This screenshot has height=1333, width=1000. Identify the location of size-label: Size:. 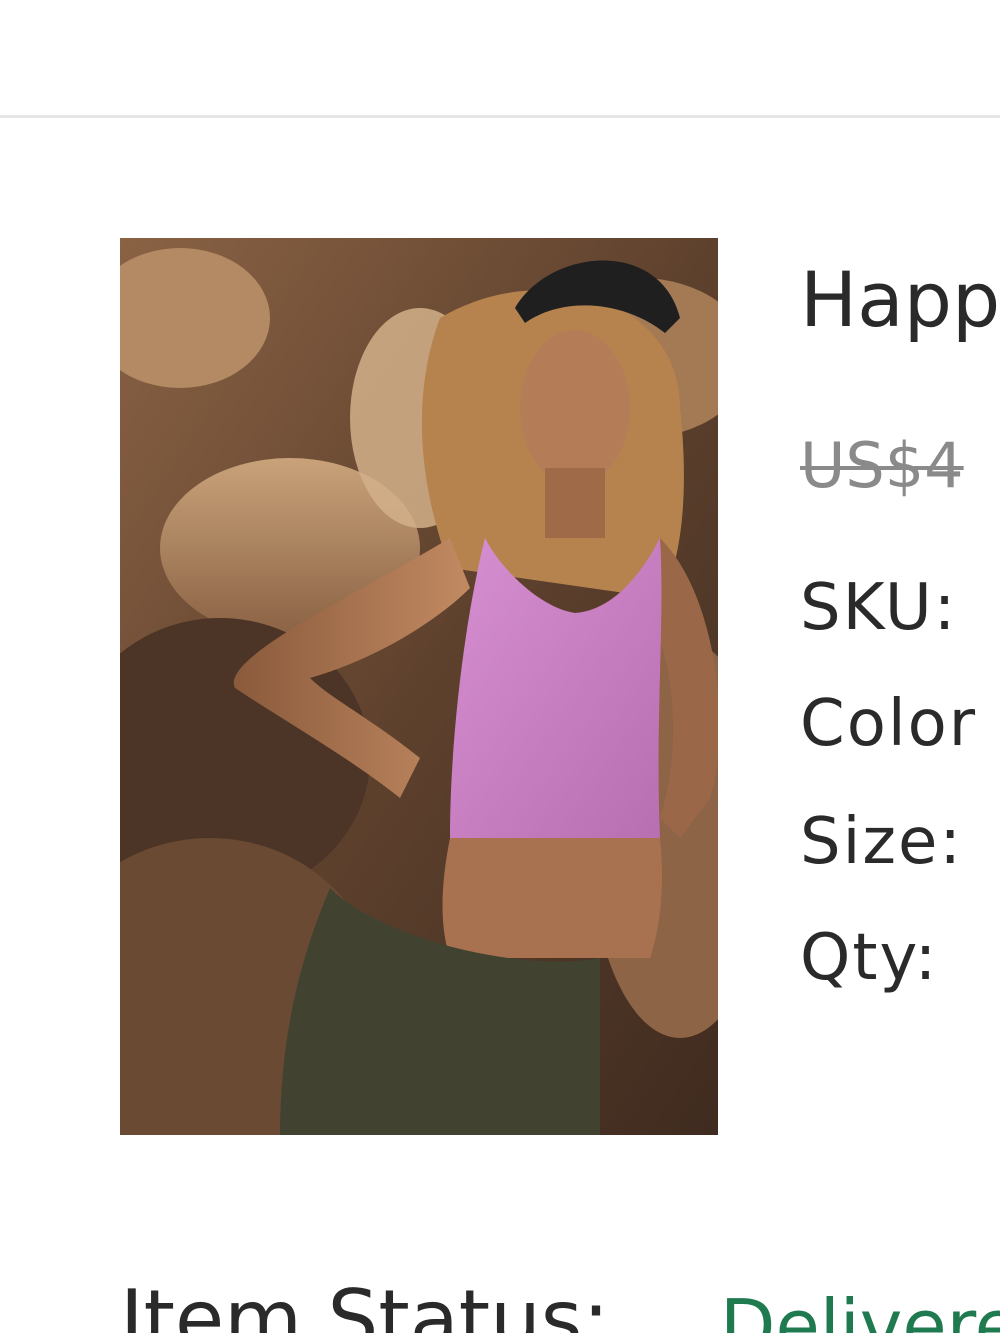
(881, 842).